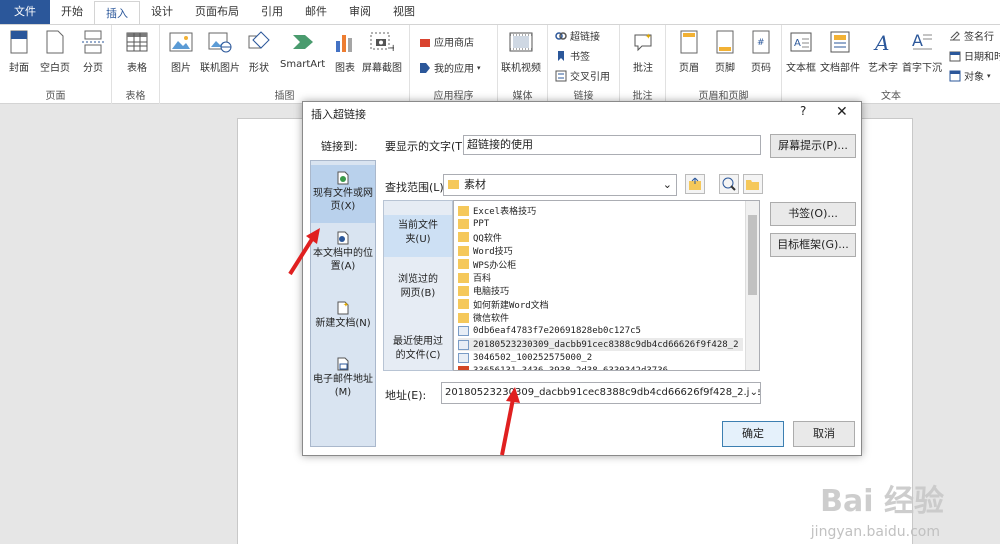 The width and height of the screenshot is (1000, 544). I want to click on up-folder-button, so click(695, 184).